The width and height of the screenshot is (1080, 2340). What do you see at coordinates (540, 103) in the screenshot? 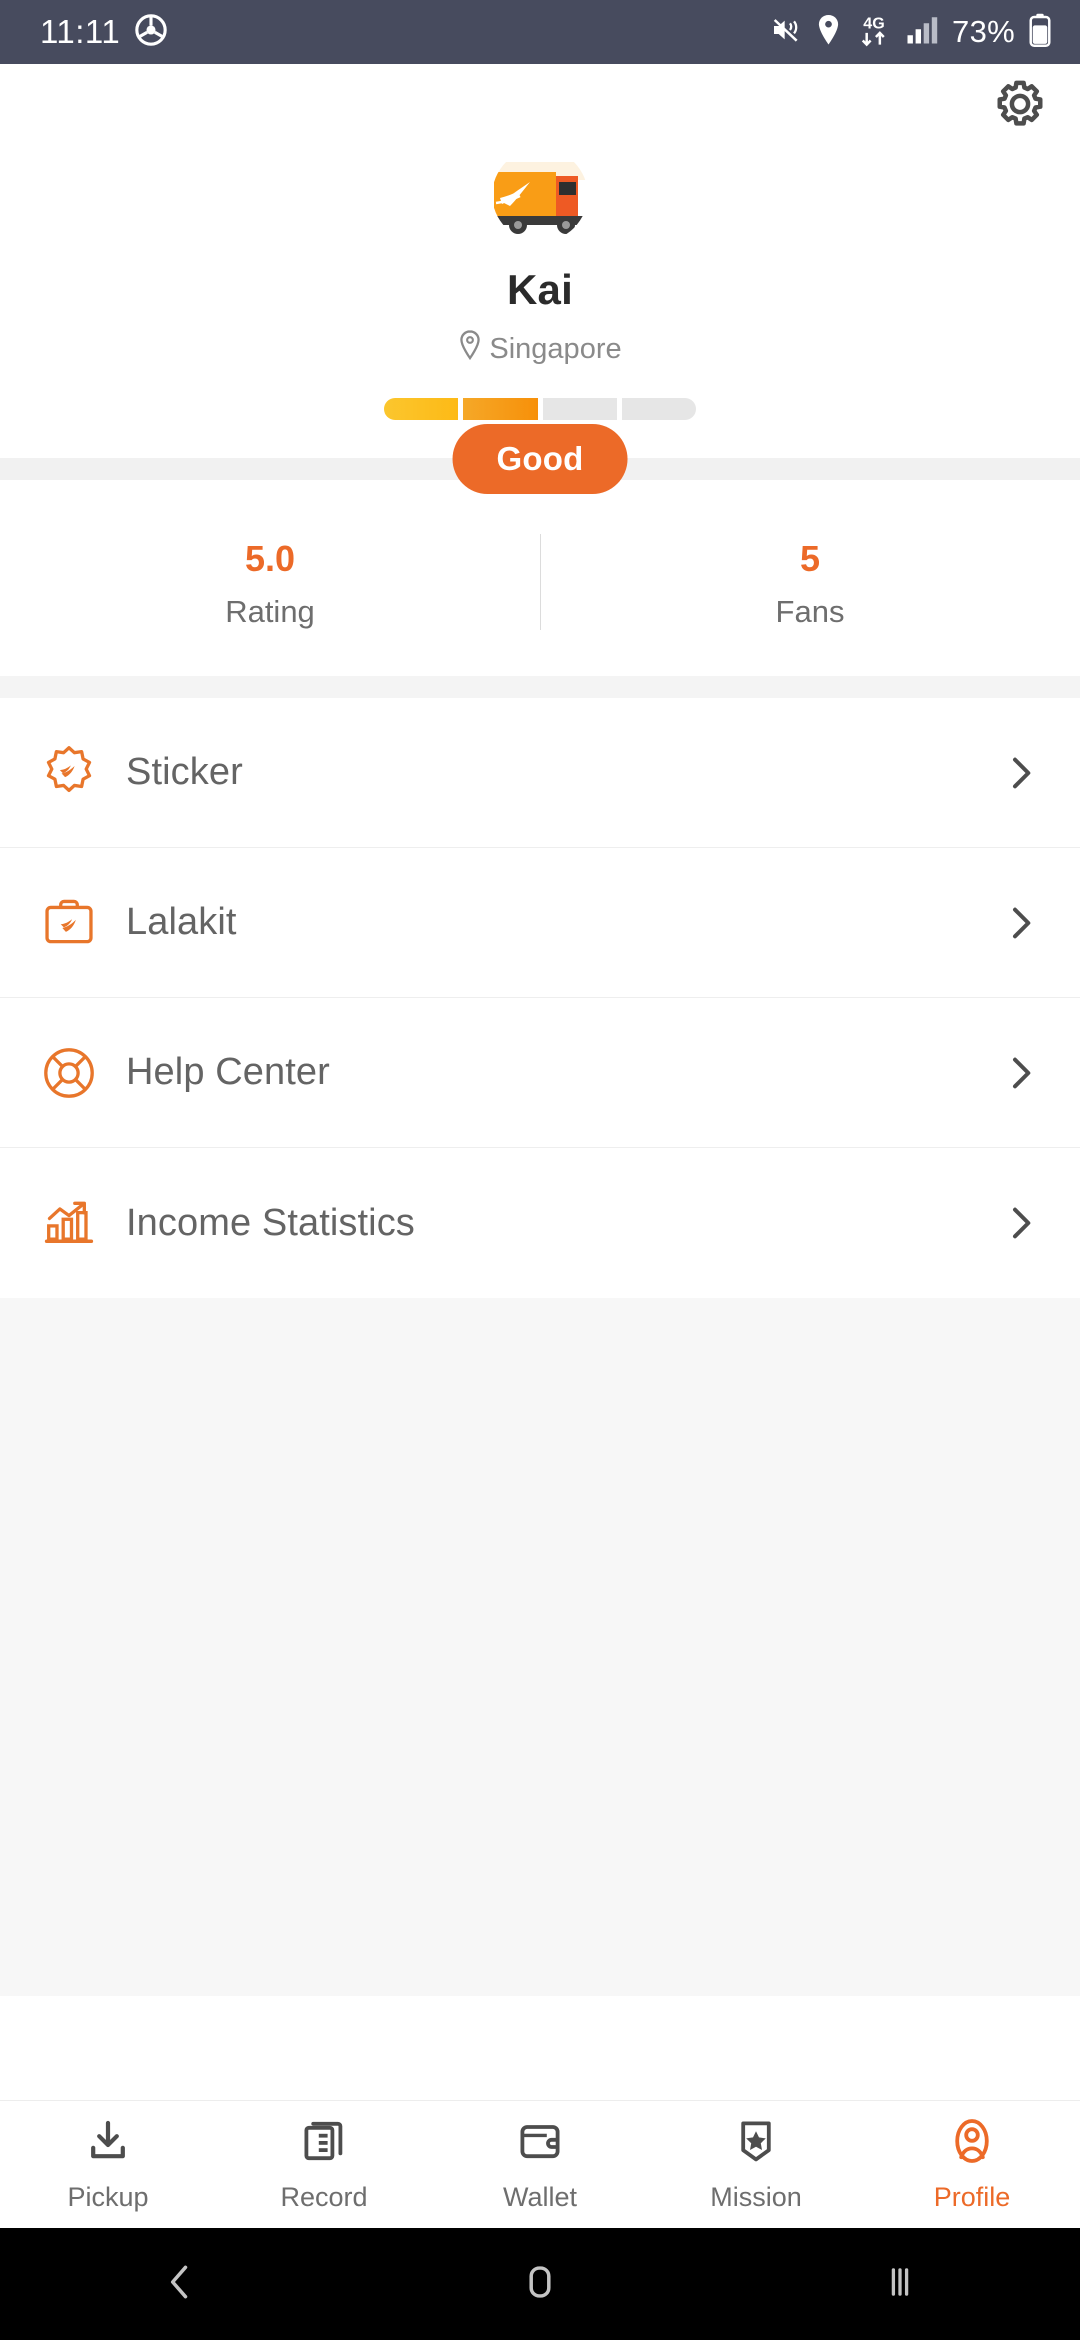
I see `top-bar` at bounding box center [540, 103].